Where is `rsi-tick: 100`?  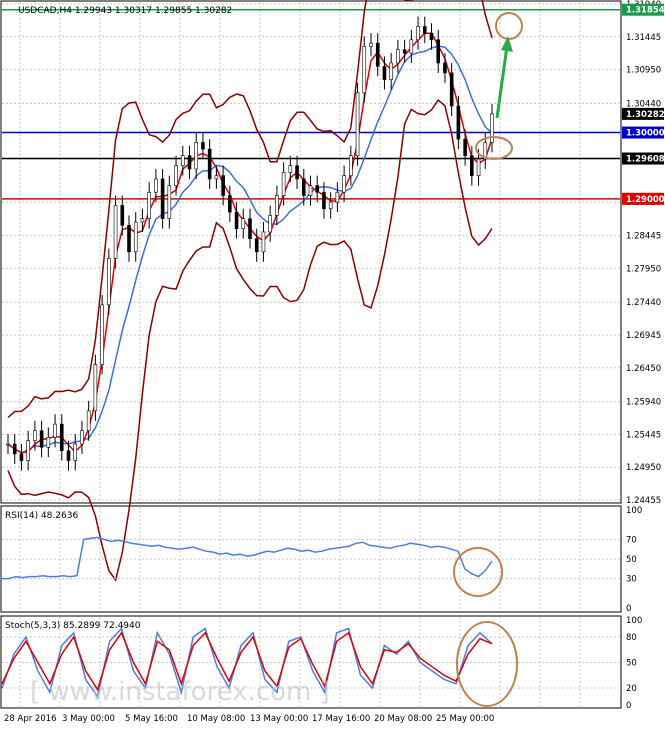 rsi-tick: 100 is located at coordinates (634, 511).